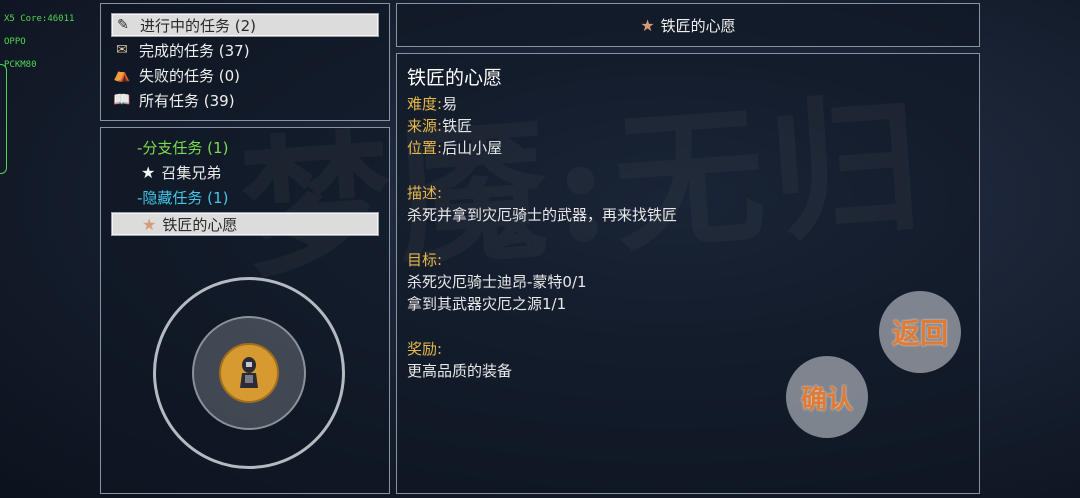 The width and height of the screenshot is (1080, 498). I want to click on source-row: 来源:铁匠, so click(439, 126).